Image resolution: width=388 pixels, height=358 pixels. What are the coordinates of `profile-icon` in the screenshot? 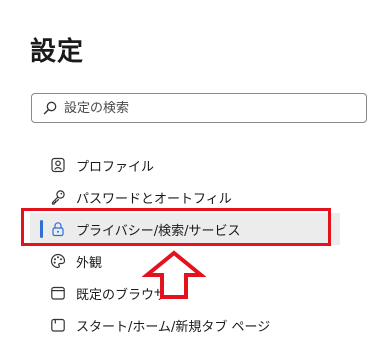 It's located at (58, 165).